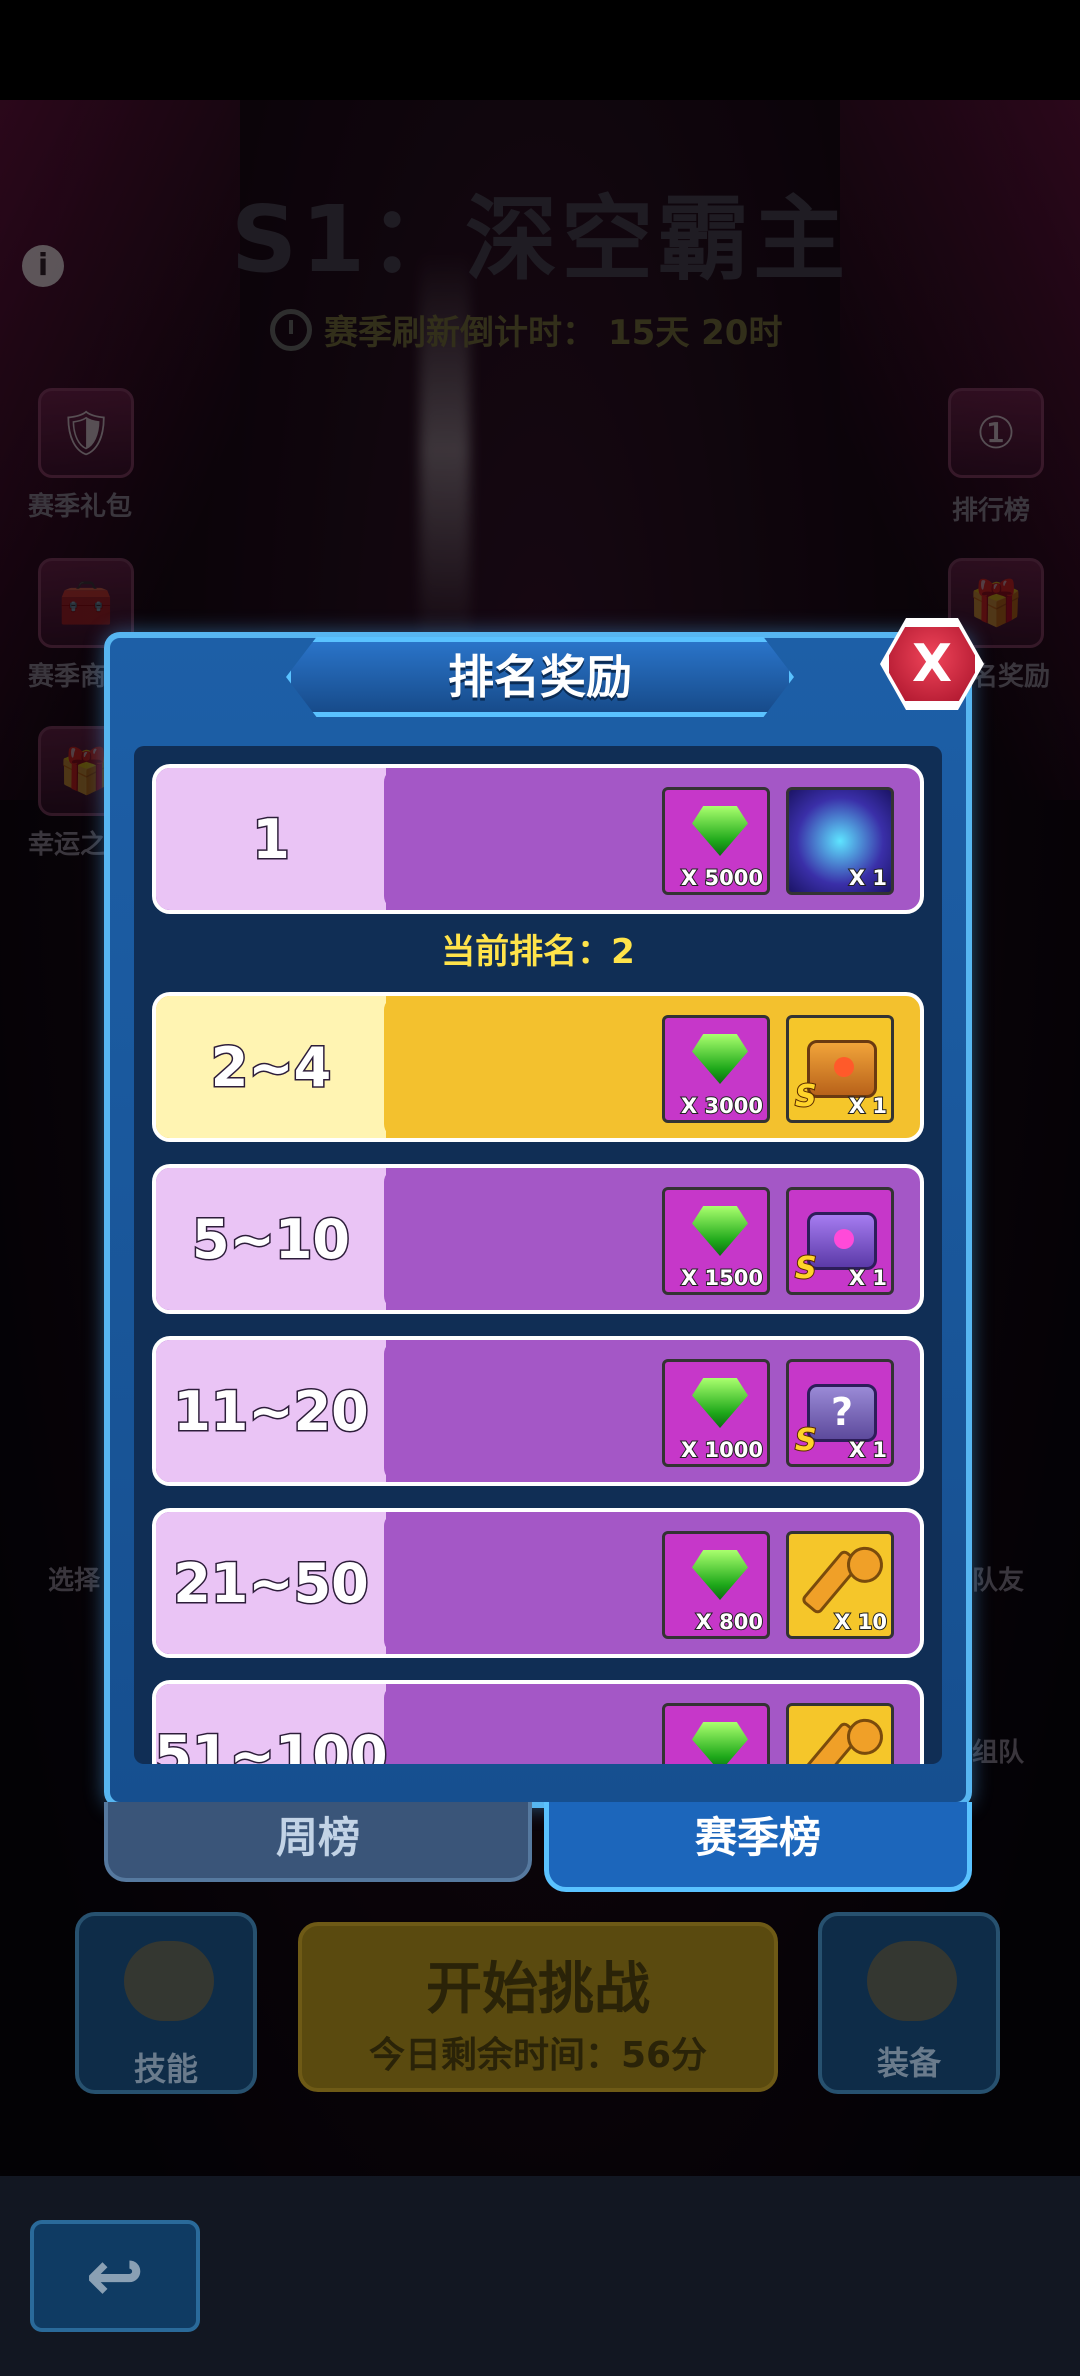 The image size is (1080, 2376). Describe the element at coordinates (868, 878) in the screenshot. I see `cube-quantity: X 1` at that location.